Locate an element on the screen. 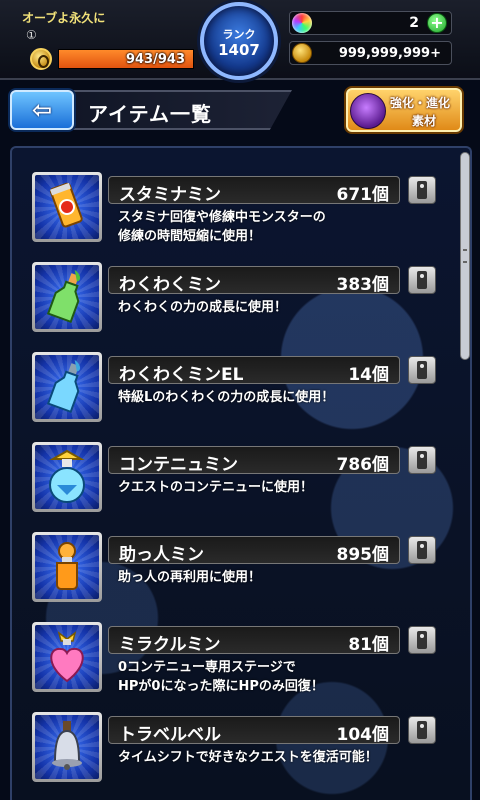 The height and width of the screenshot is (800, 480). stamina-icon is located at coordinates (41, 59).